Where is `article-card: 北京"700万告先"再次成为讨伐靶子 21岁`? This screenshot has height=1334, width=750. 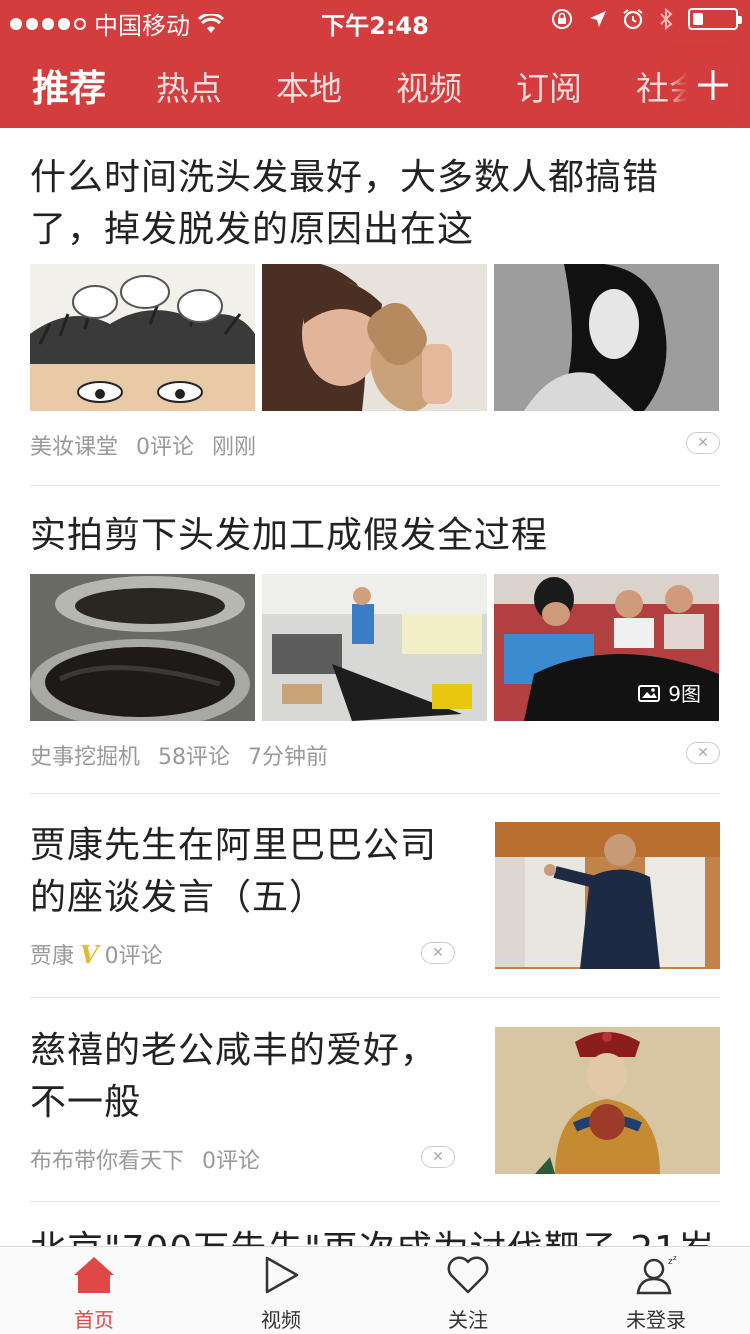
article-card: 北京"700万告先"再次成为讨伐靶子 21岁 is located at coordinates (375, 1234).